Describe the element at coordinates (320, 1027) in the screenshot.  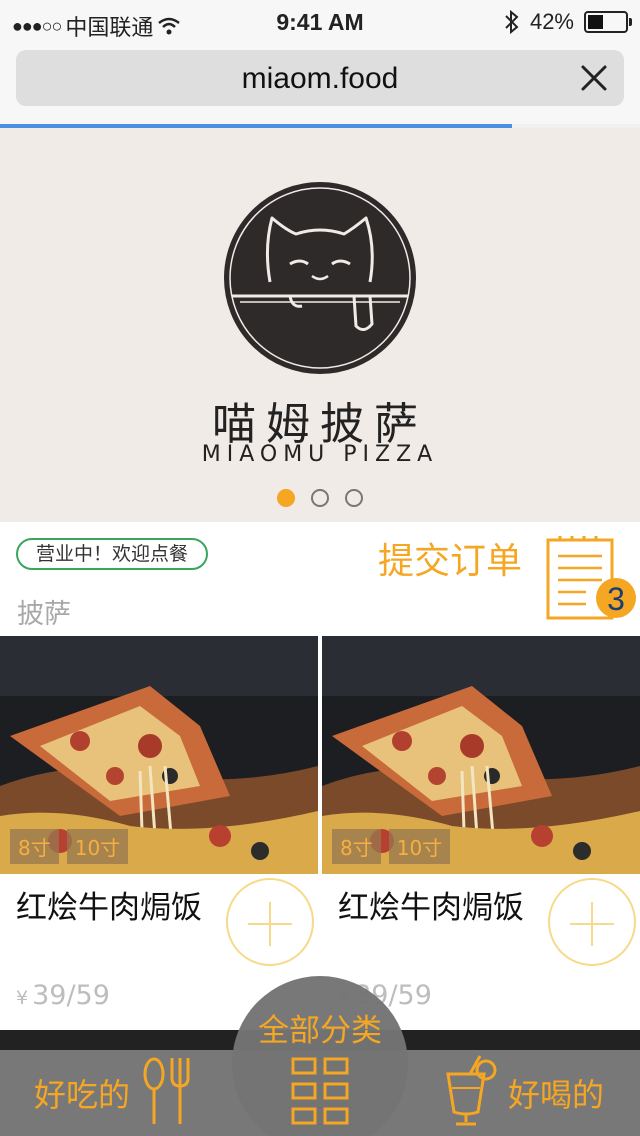
I see `all-categories-button: 全部分类` at that location.